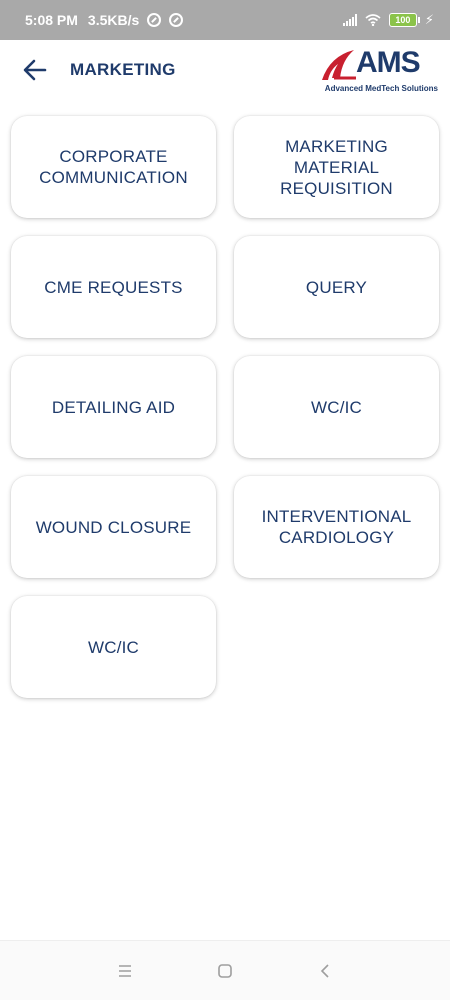 Image resolution: width=450 pixels, height=1000 pixels. I want to click on nav-back-button, so click(325, 971).